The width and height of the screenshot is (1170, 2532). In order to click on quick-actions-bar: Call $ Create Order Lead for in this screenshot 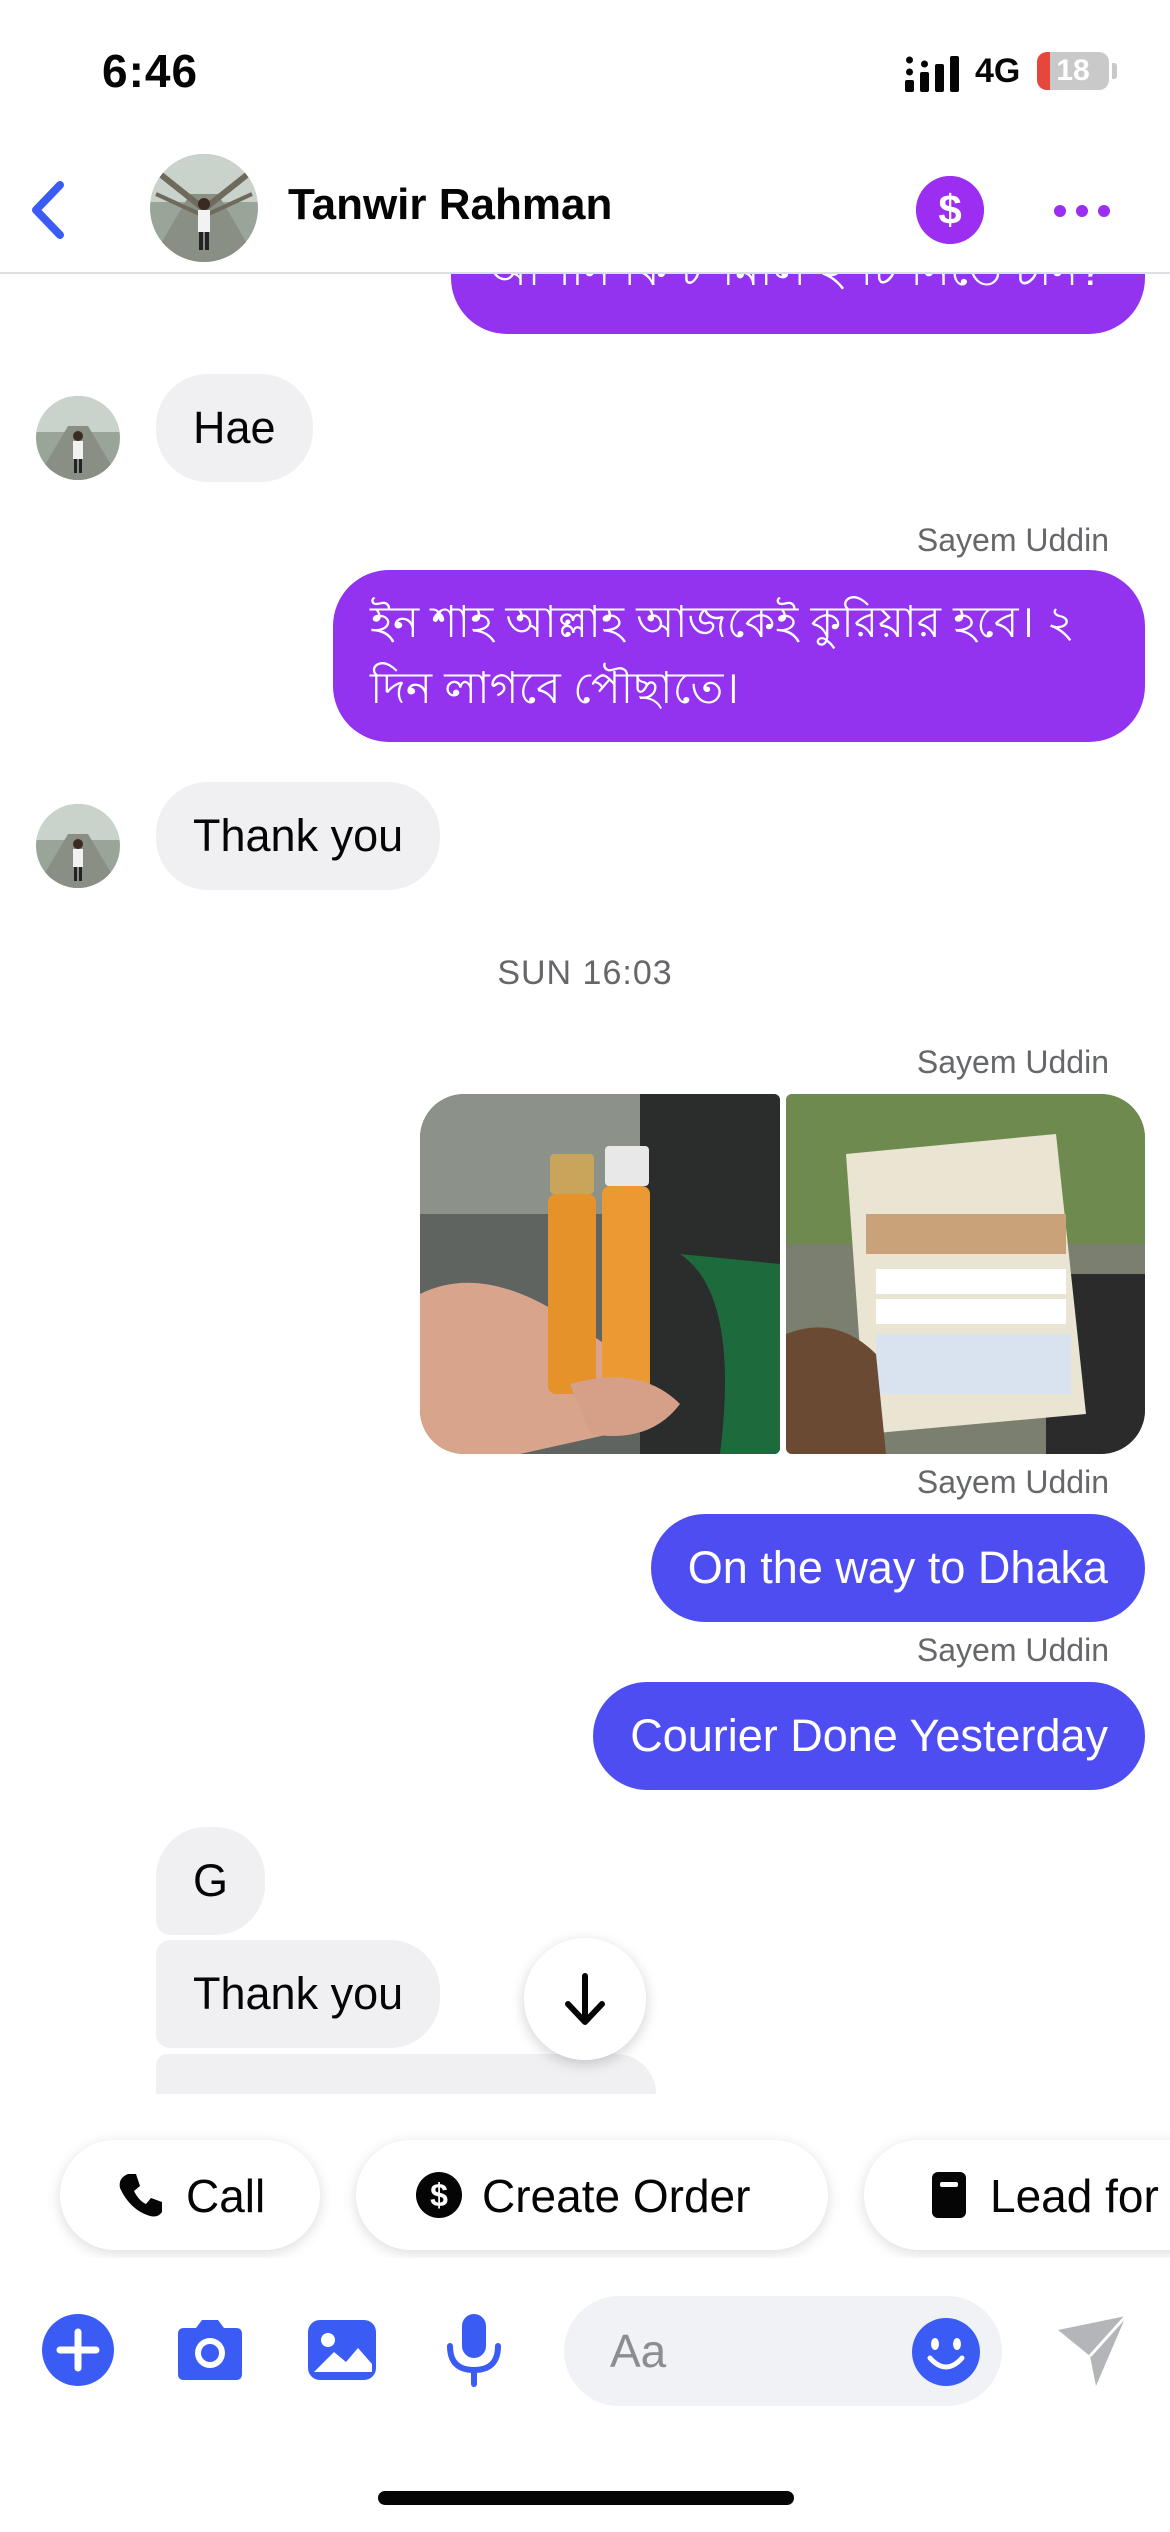, I will do `click(585, 2188)`.